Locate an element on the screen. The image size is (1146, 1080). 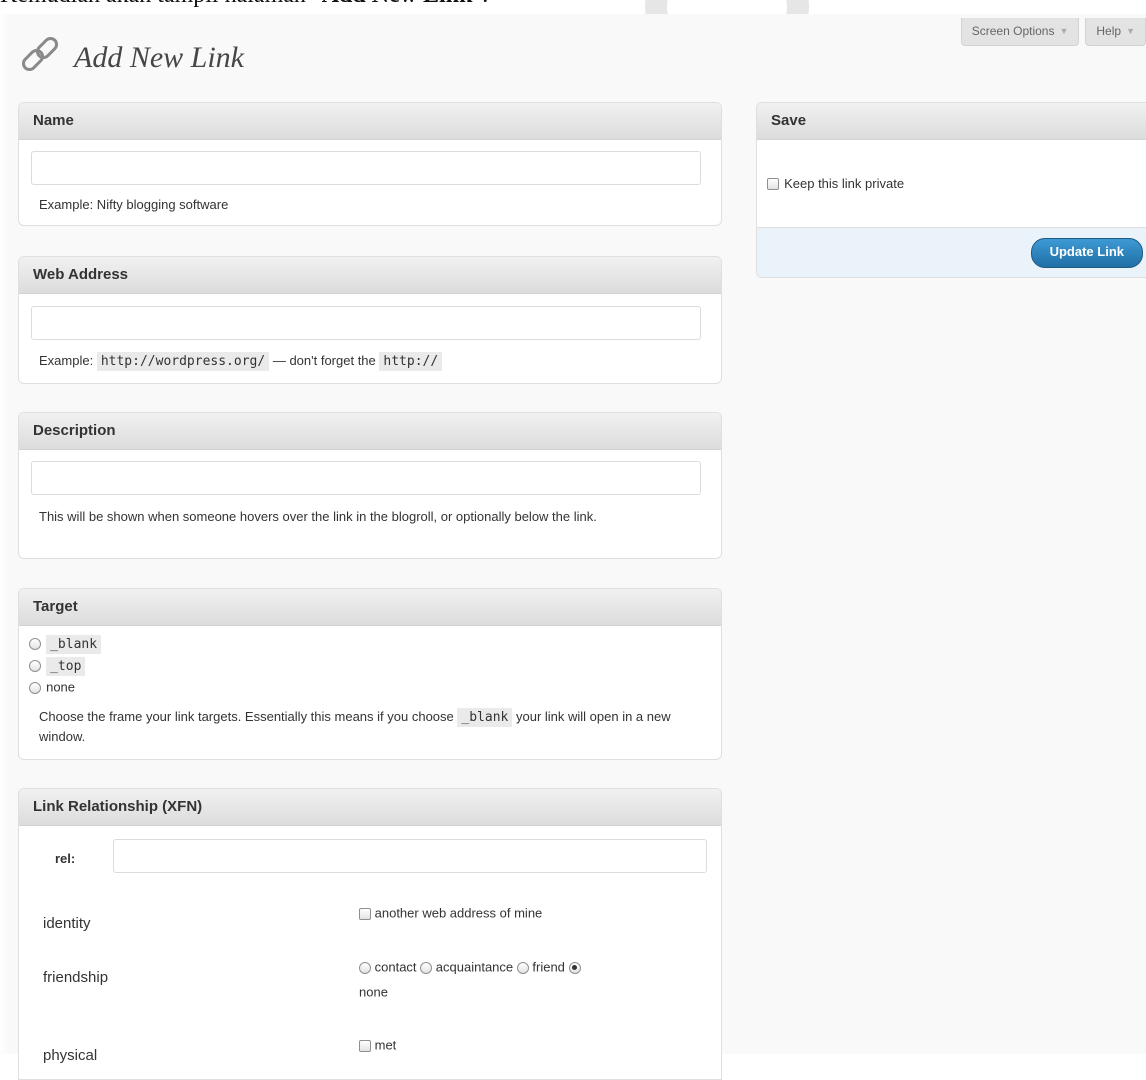
identity-checkbox is located at coordinates (365, 913).